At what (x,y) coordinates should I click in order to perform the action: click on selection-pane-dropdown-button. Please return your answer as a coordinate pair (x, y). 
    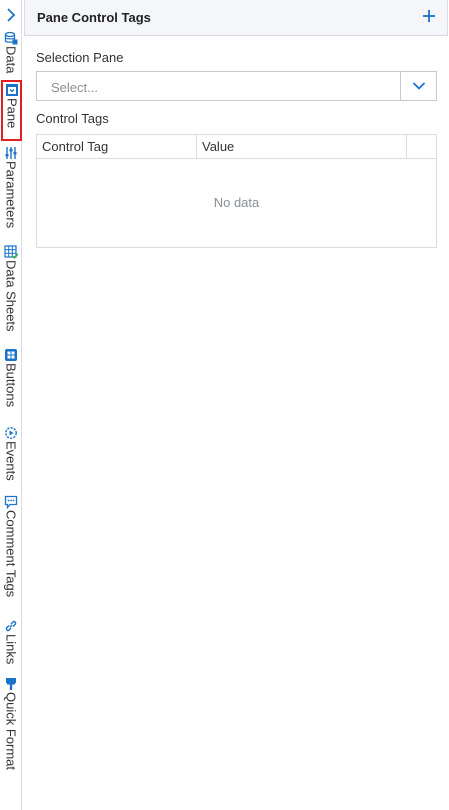
    Looking at the image, I should click on (418, 86).